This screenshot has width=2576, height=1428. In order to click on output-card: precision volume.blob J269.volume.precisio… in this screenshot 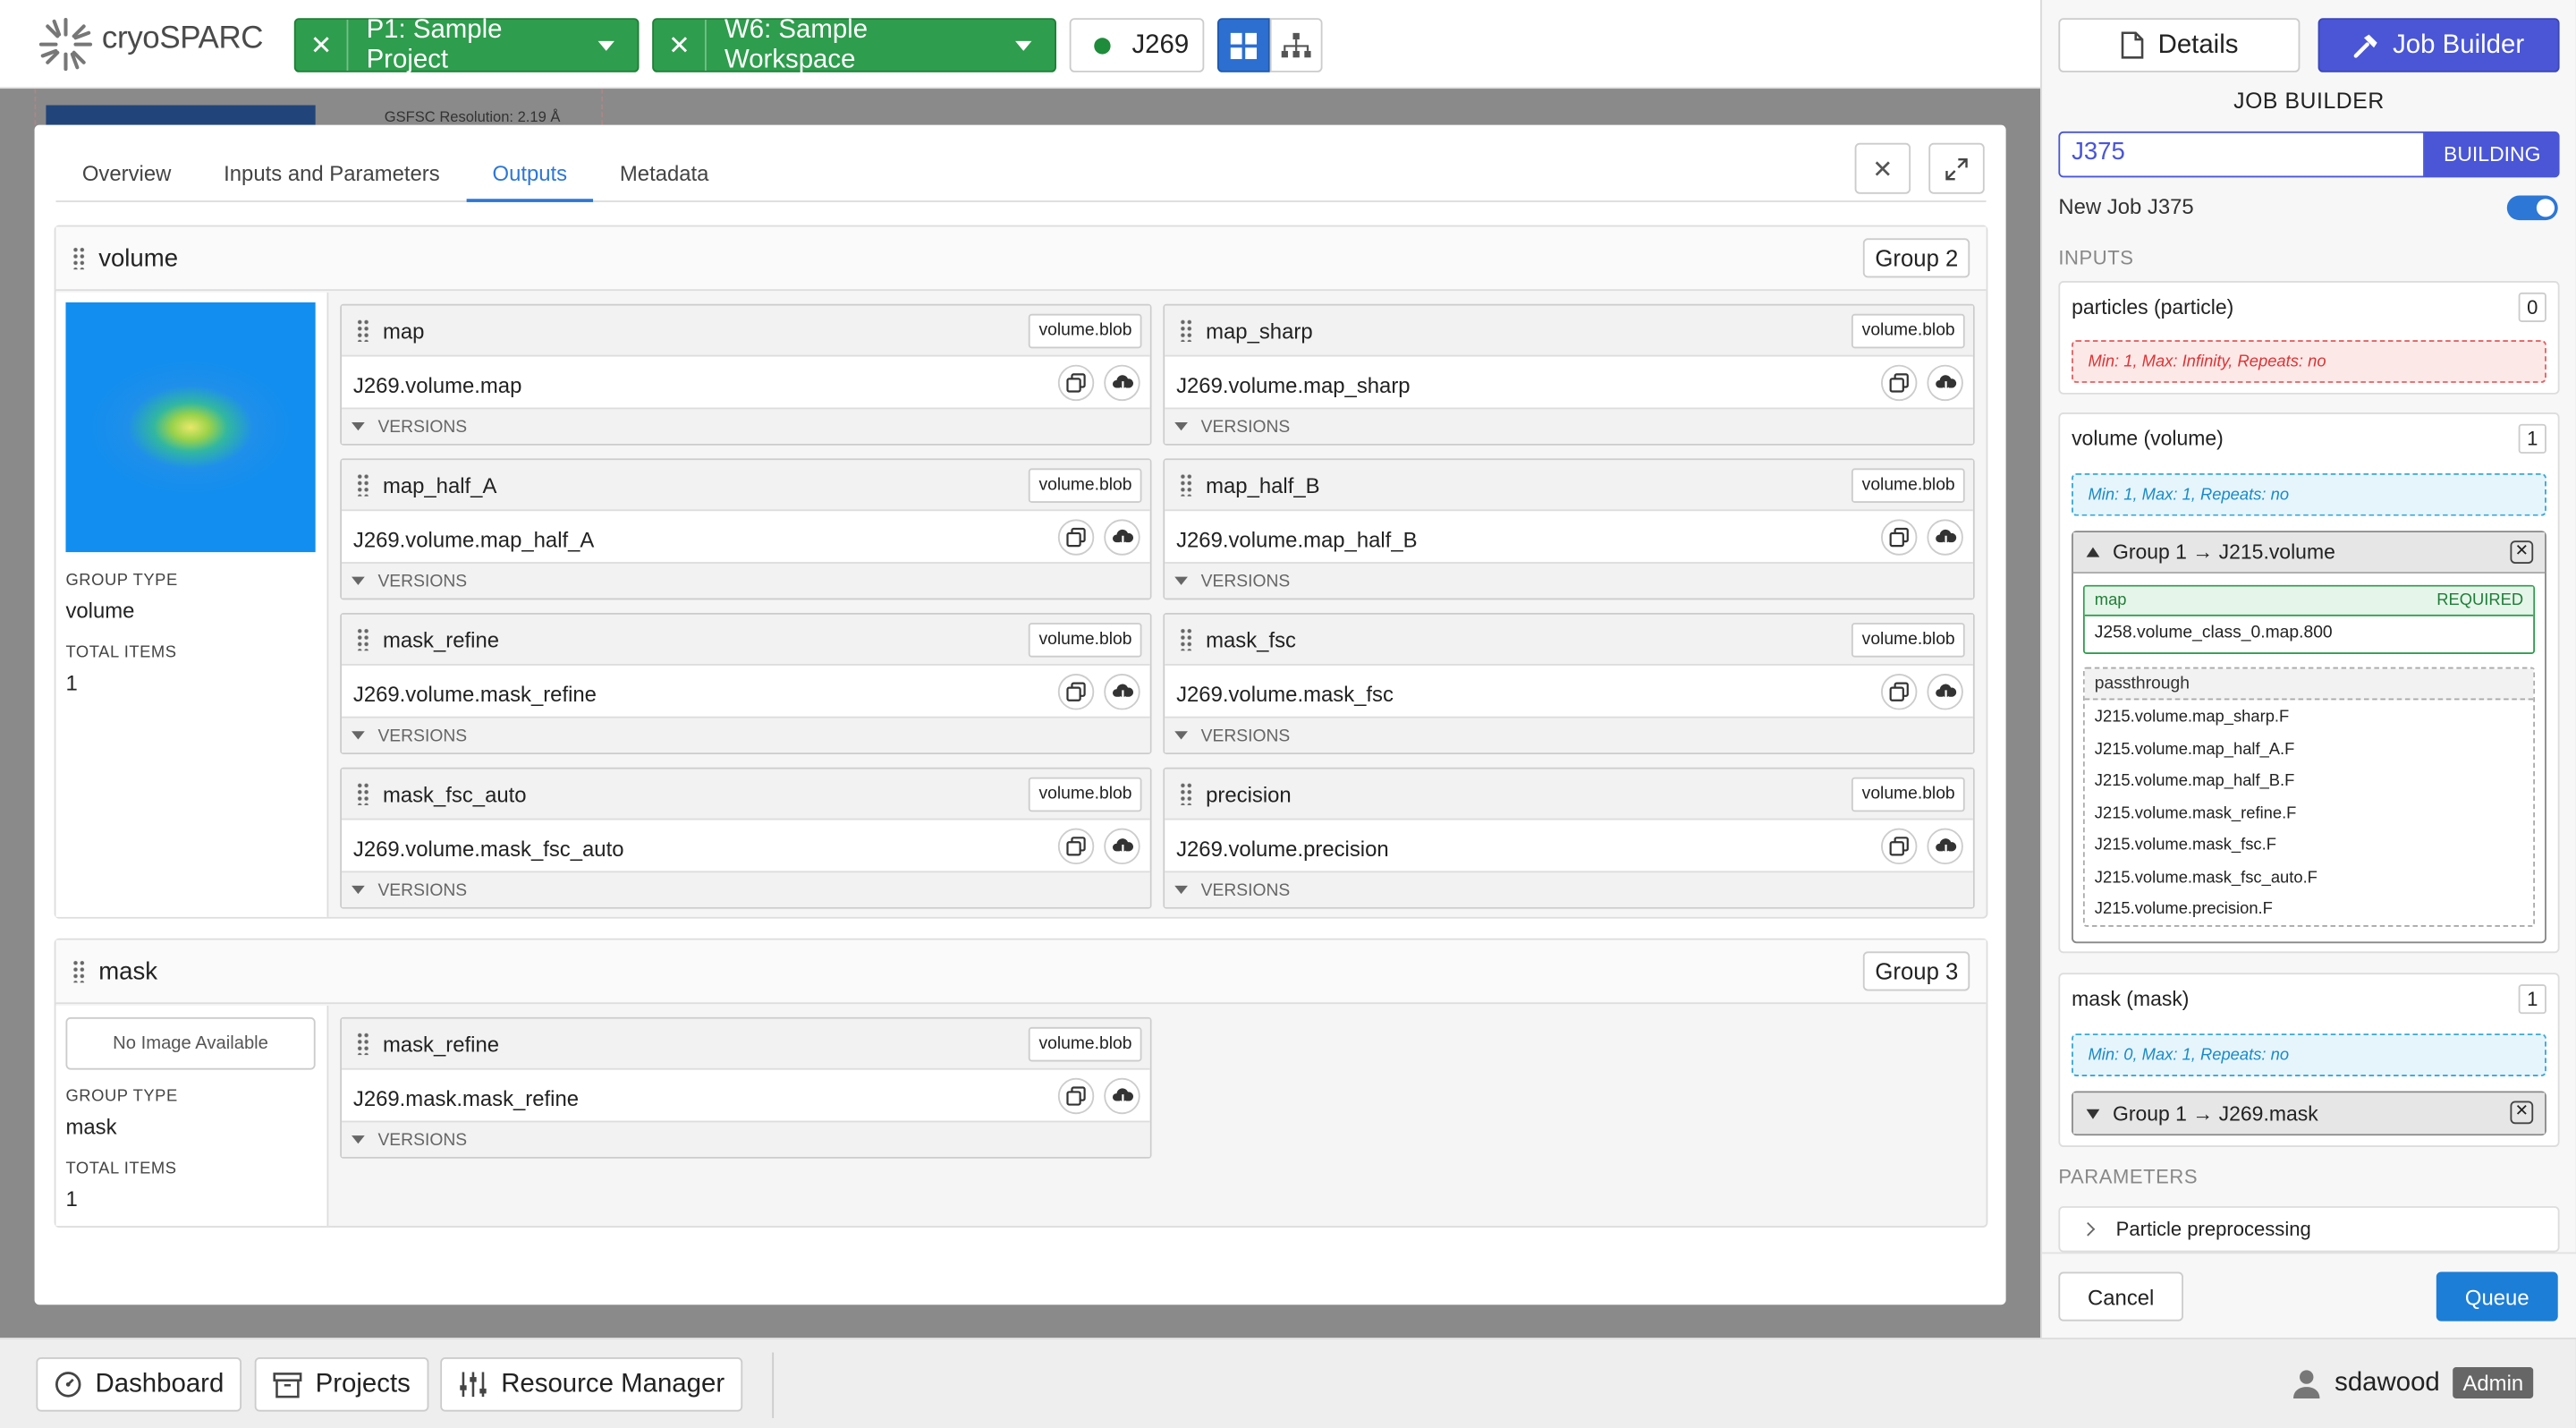, I will do `click(1569, 838)`.